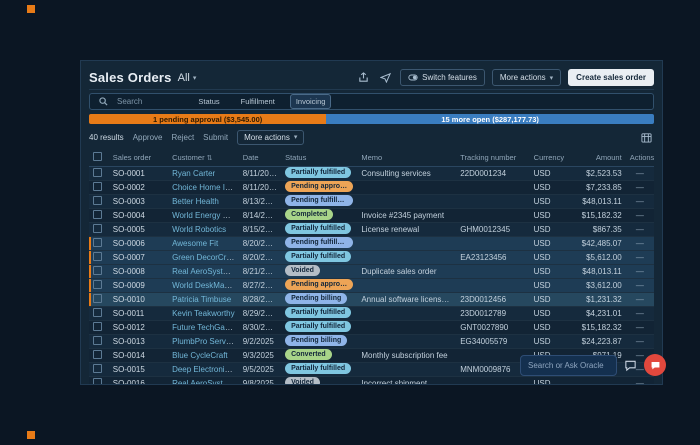 This screenshot has width=700, height=445. I want to click on cell-sales-order: SO-0004, so click(129, 215).